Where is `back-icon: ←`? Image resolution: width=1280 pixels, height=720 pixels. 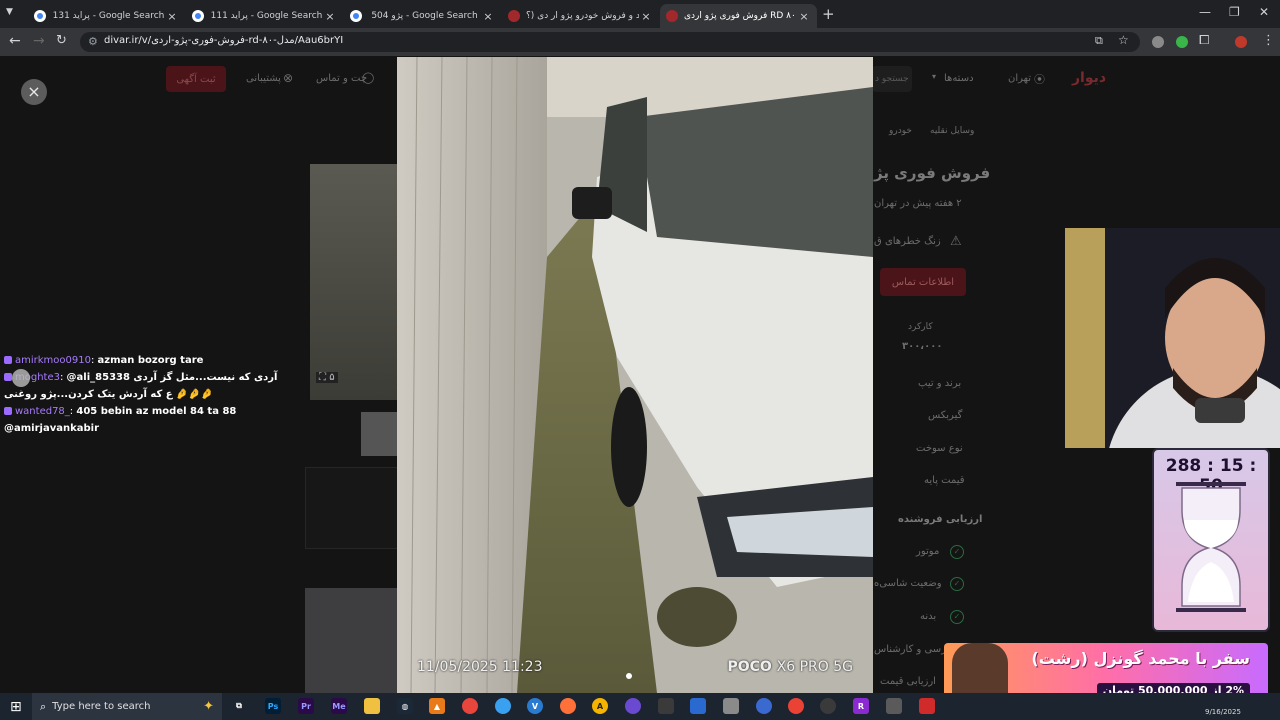
back-icon: ← is located at coordinates (15, 41).